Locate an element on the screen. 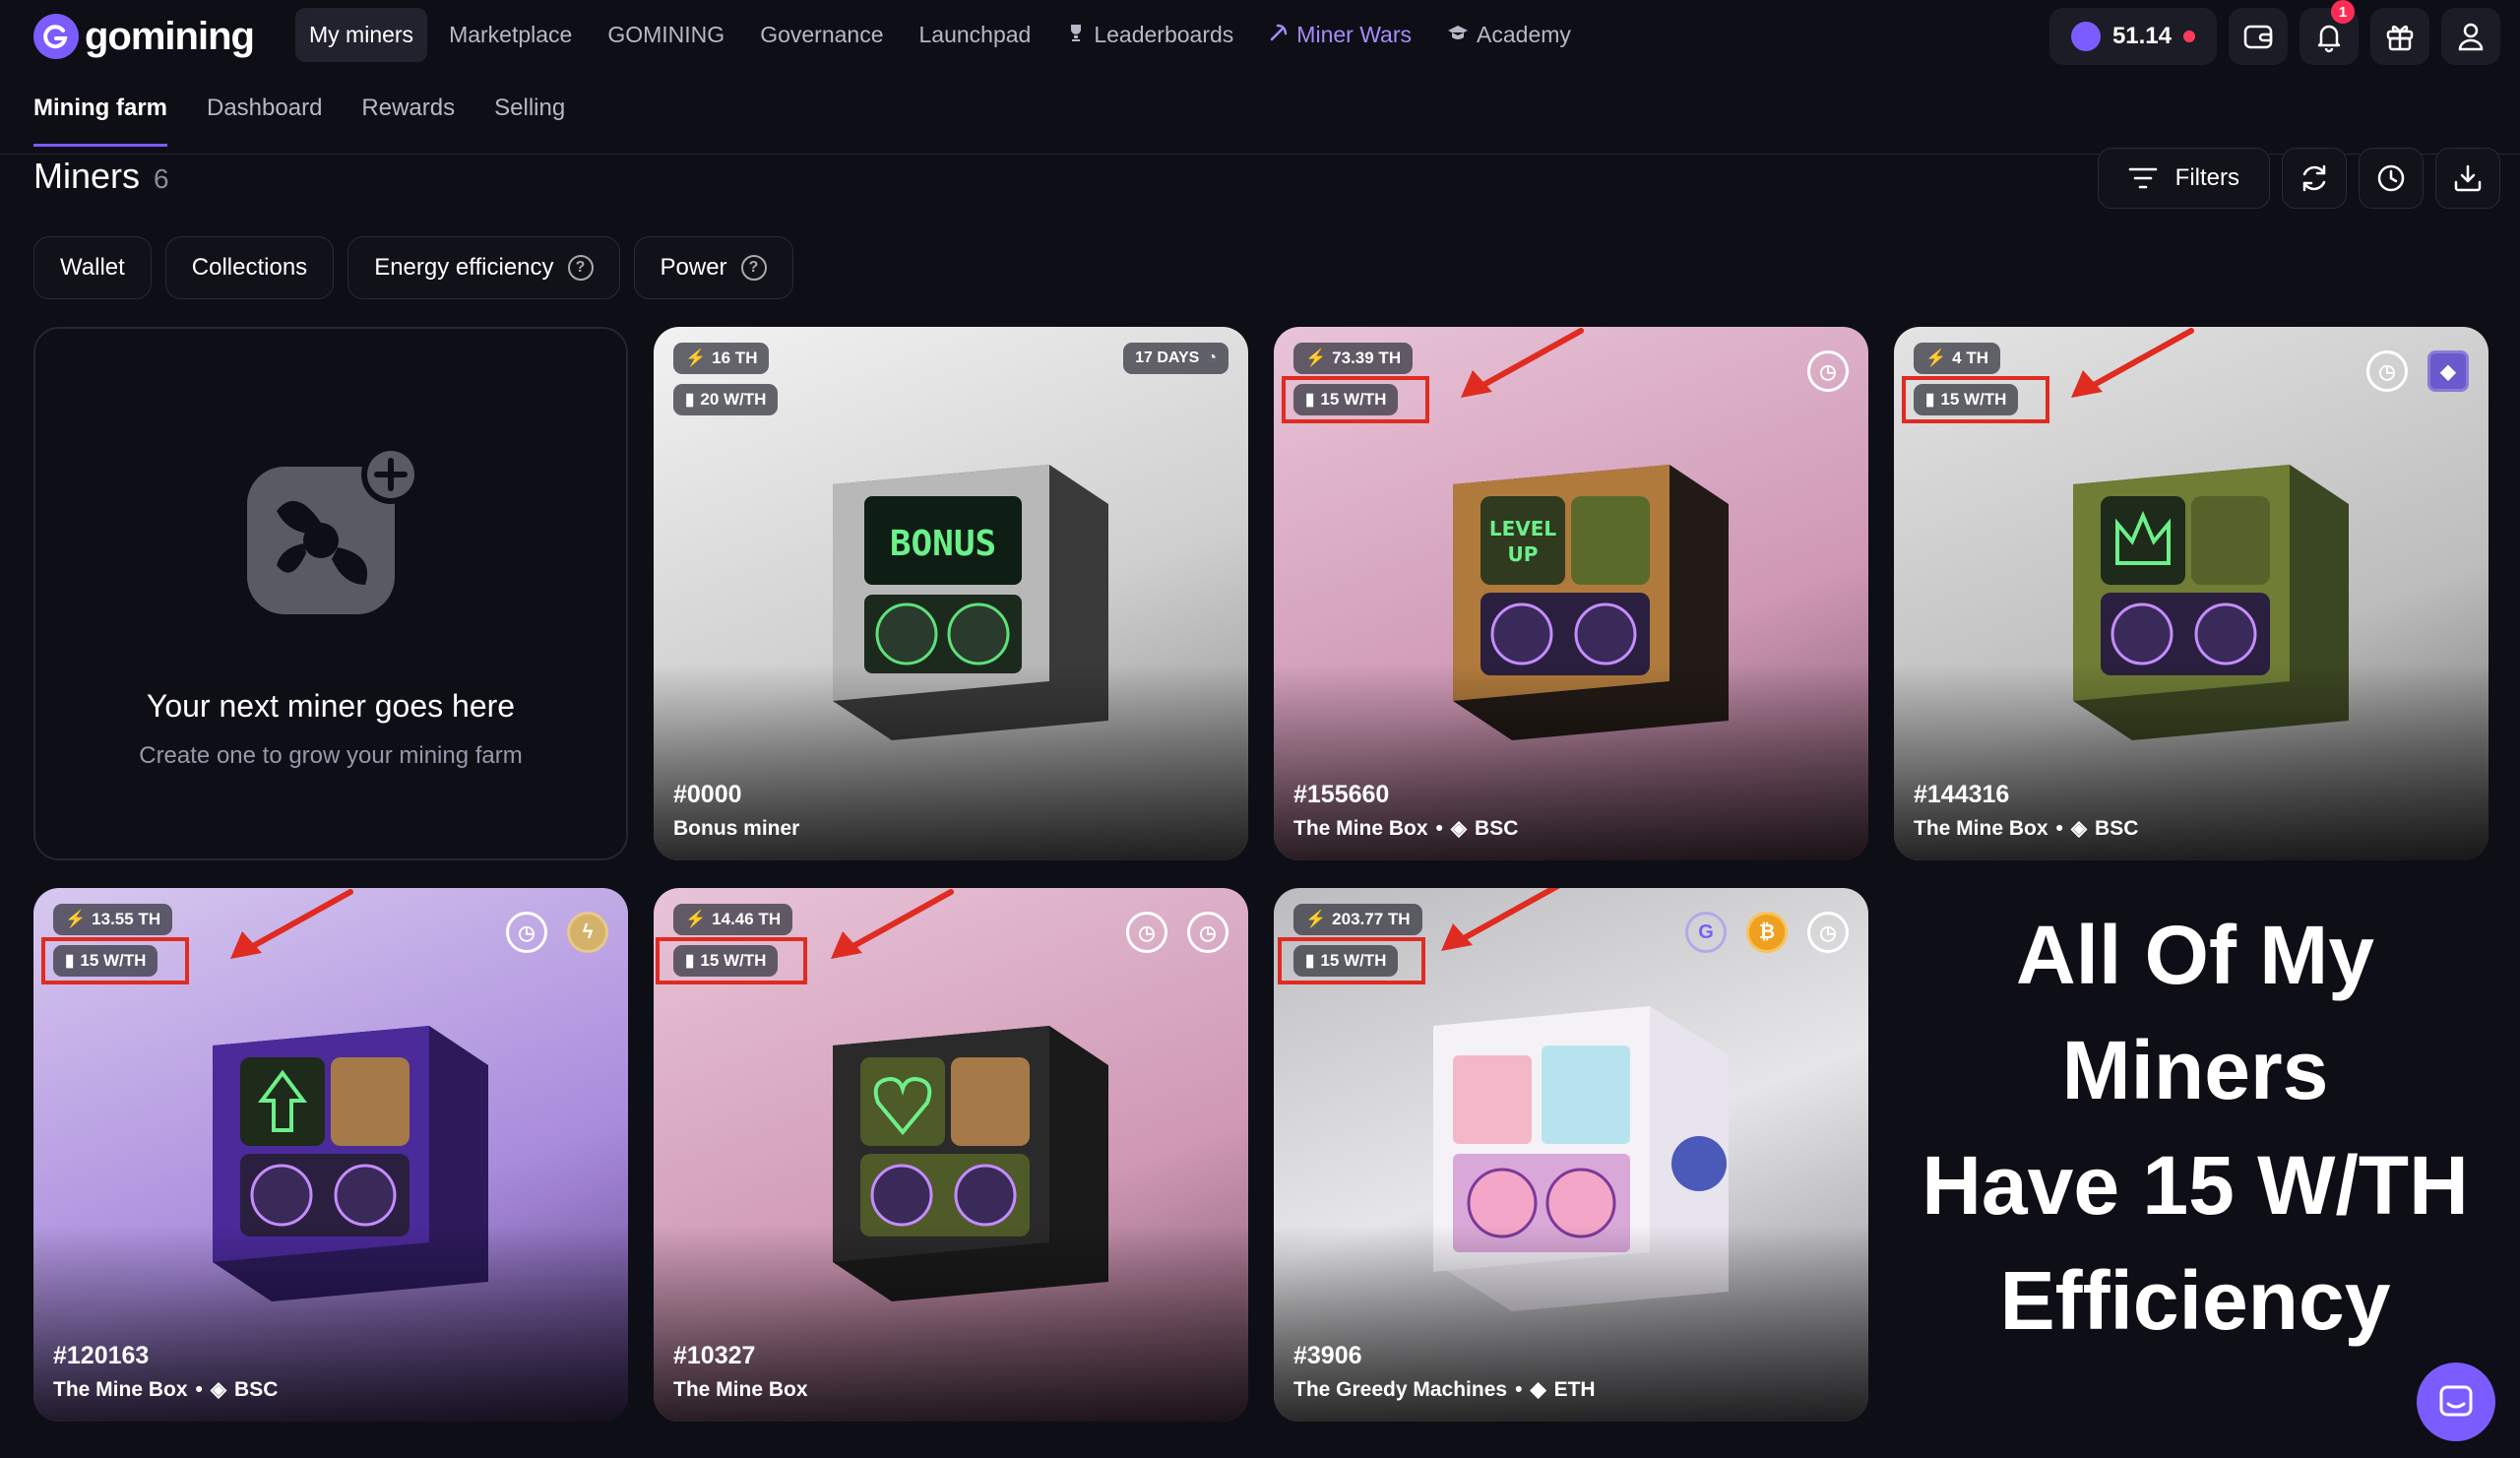  trophy-icon is located at coordinates (1076, 35).